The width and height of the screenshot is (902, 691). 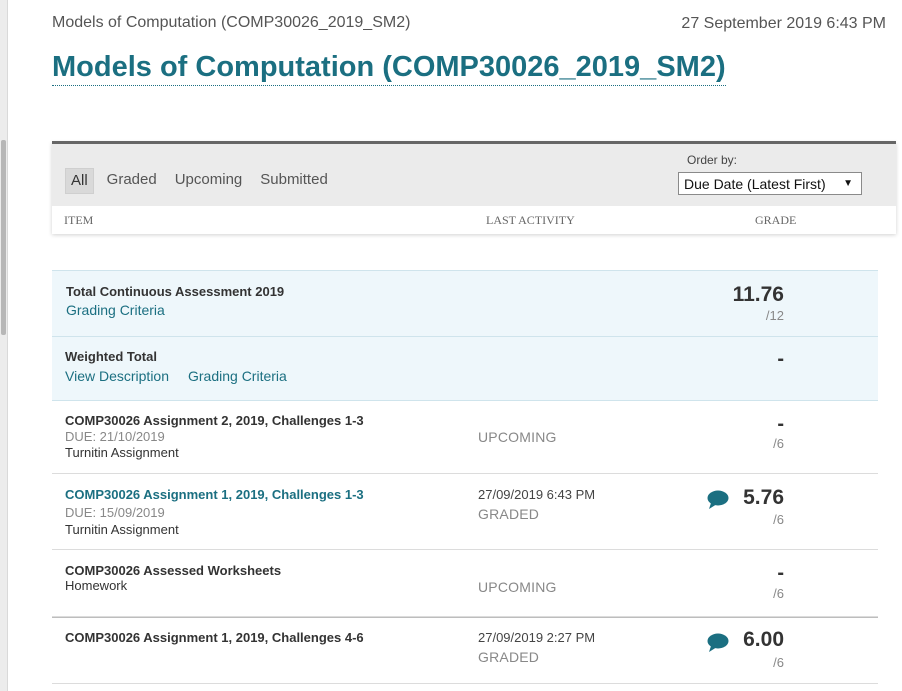 I want to click on activity-date: 27/09/2019 6:43 PM, so click(x=537, y=494).